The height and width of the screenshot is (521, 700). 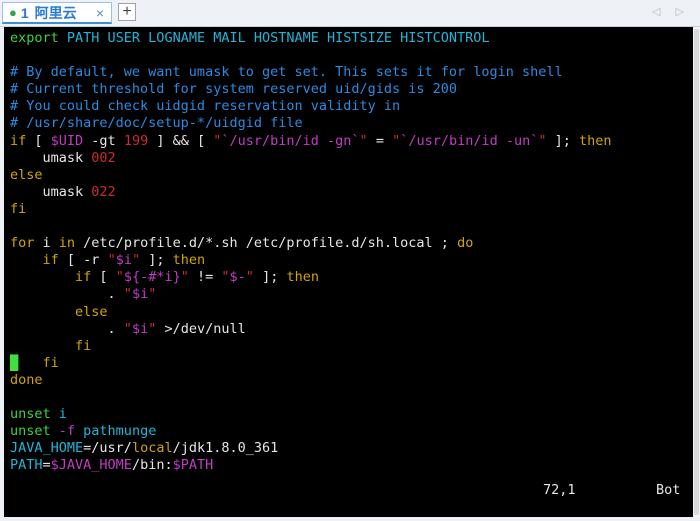 What do you see at coordinates (26, 465) in the screenshot?
I see `code-token: PATH` at bounding box center [26, 465].